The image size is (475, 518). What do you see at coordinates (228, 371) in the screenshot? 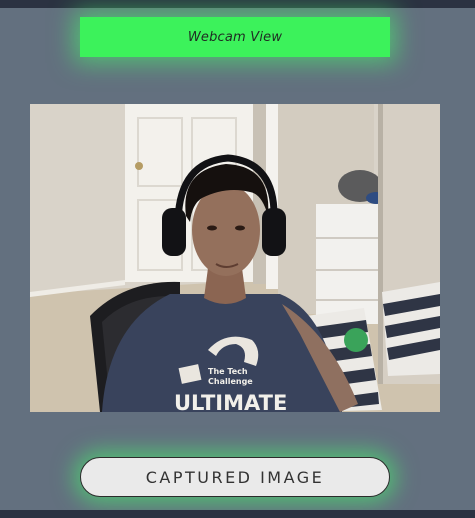
I see `shirt-text-1: The Tech` at bounding box center [228, 371].